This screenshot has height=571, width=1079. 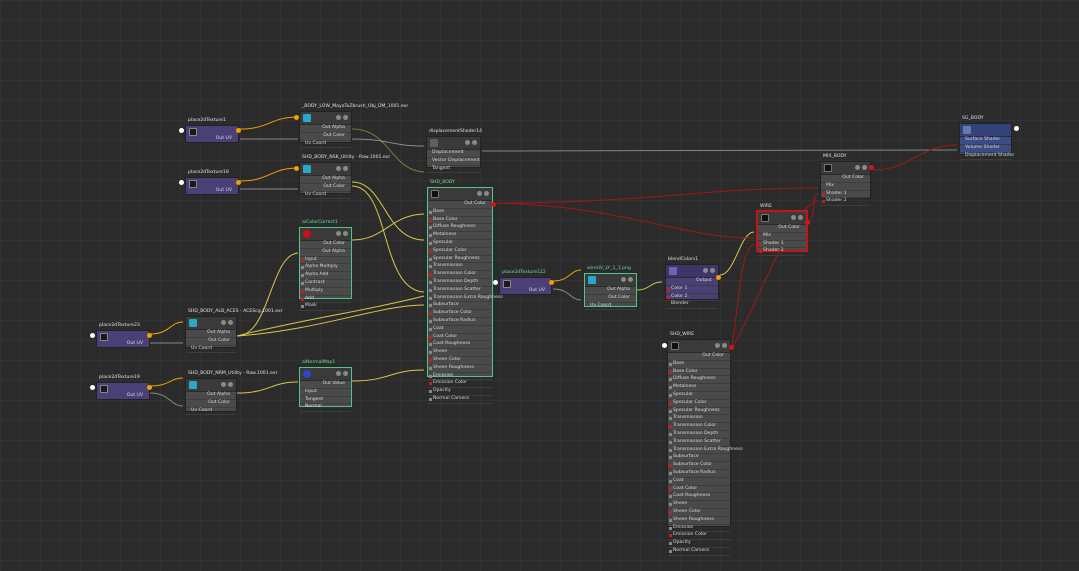 I want to click on node-place2dtexture23: place2dTexture23 Out UV, so click(x=121, y=335).